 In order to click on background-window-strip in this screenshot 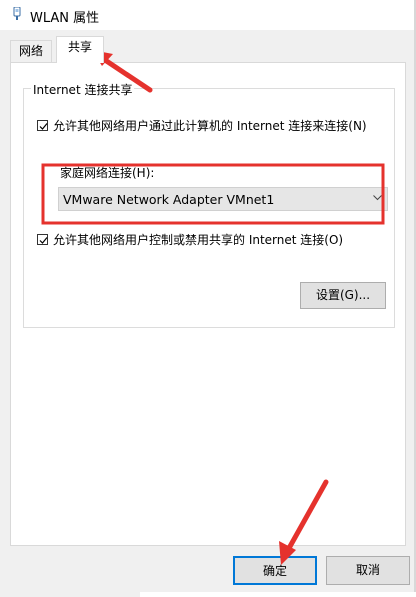, I will do `click(278, 594)`.